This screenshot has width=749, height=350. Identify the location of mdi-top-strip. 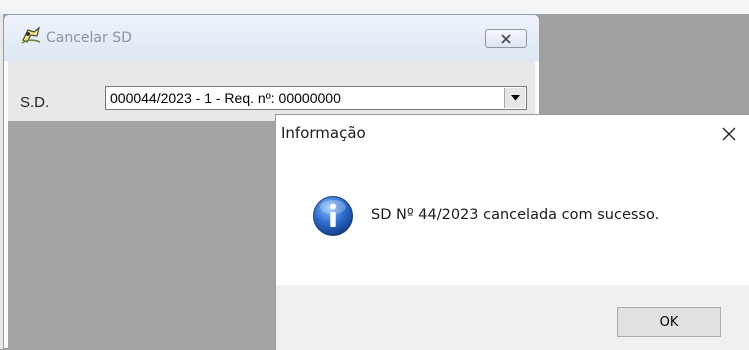
(374, 7).